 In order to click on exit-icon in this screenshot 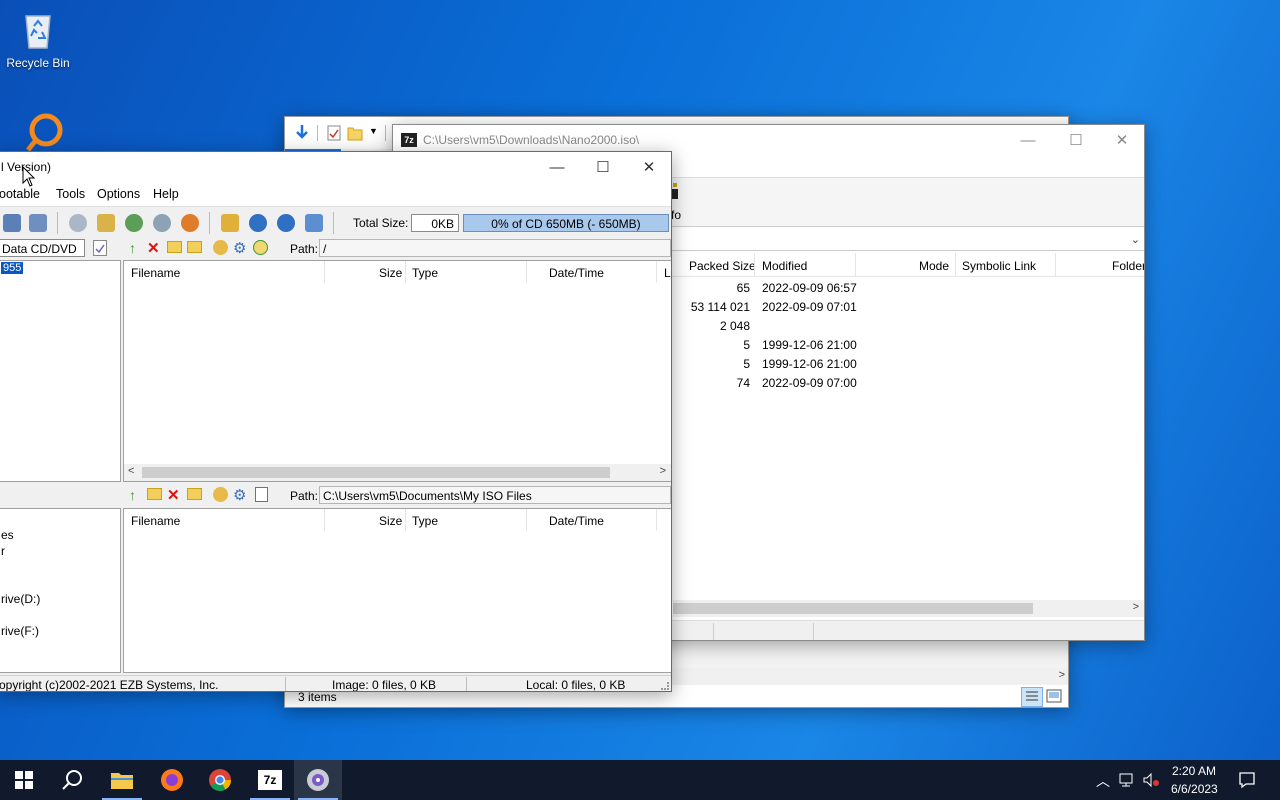, I will do `click(314, 223)`.